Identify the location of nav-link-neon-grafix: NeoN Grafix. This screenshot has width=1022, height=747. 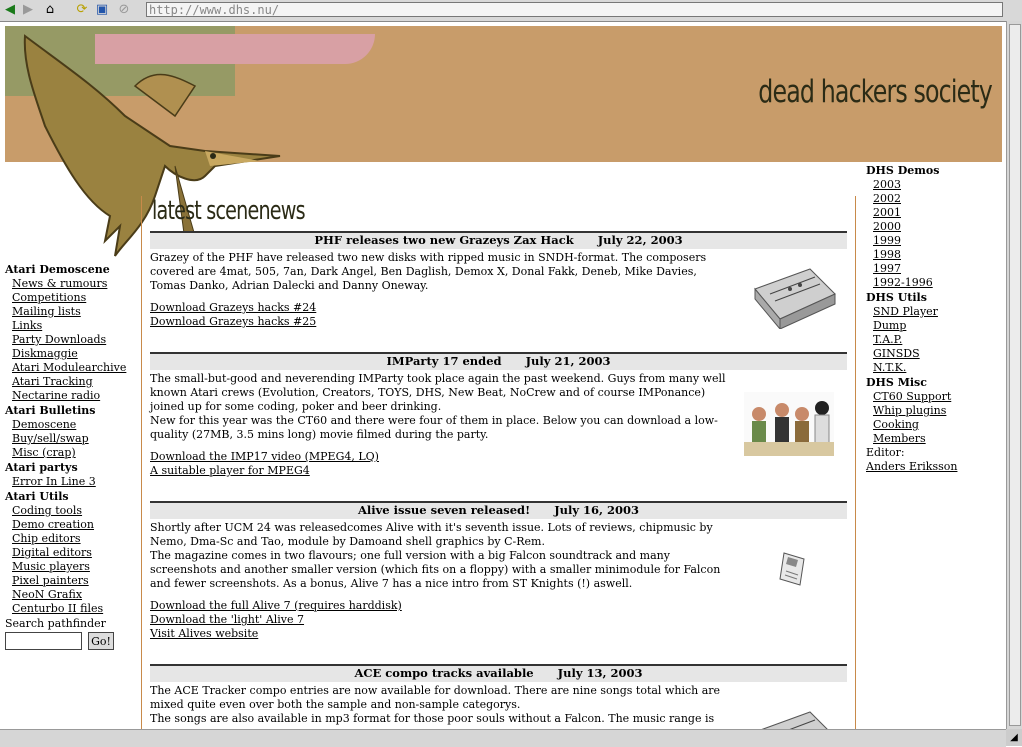
(47, 594).